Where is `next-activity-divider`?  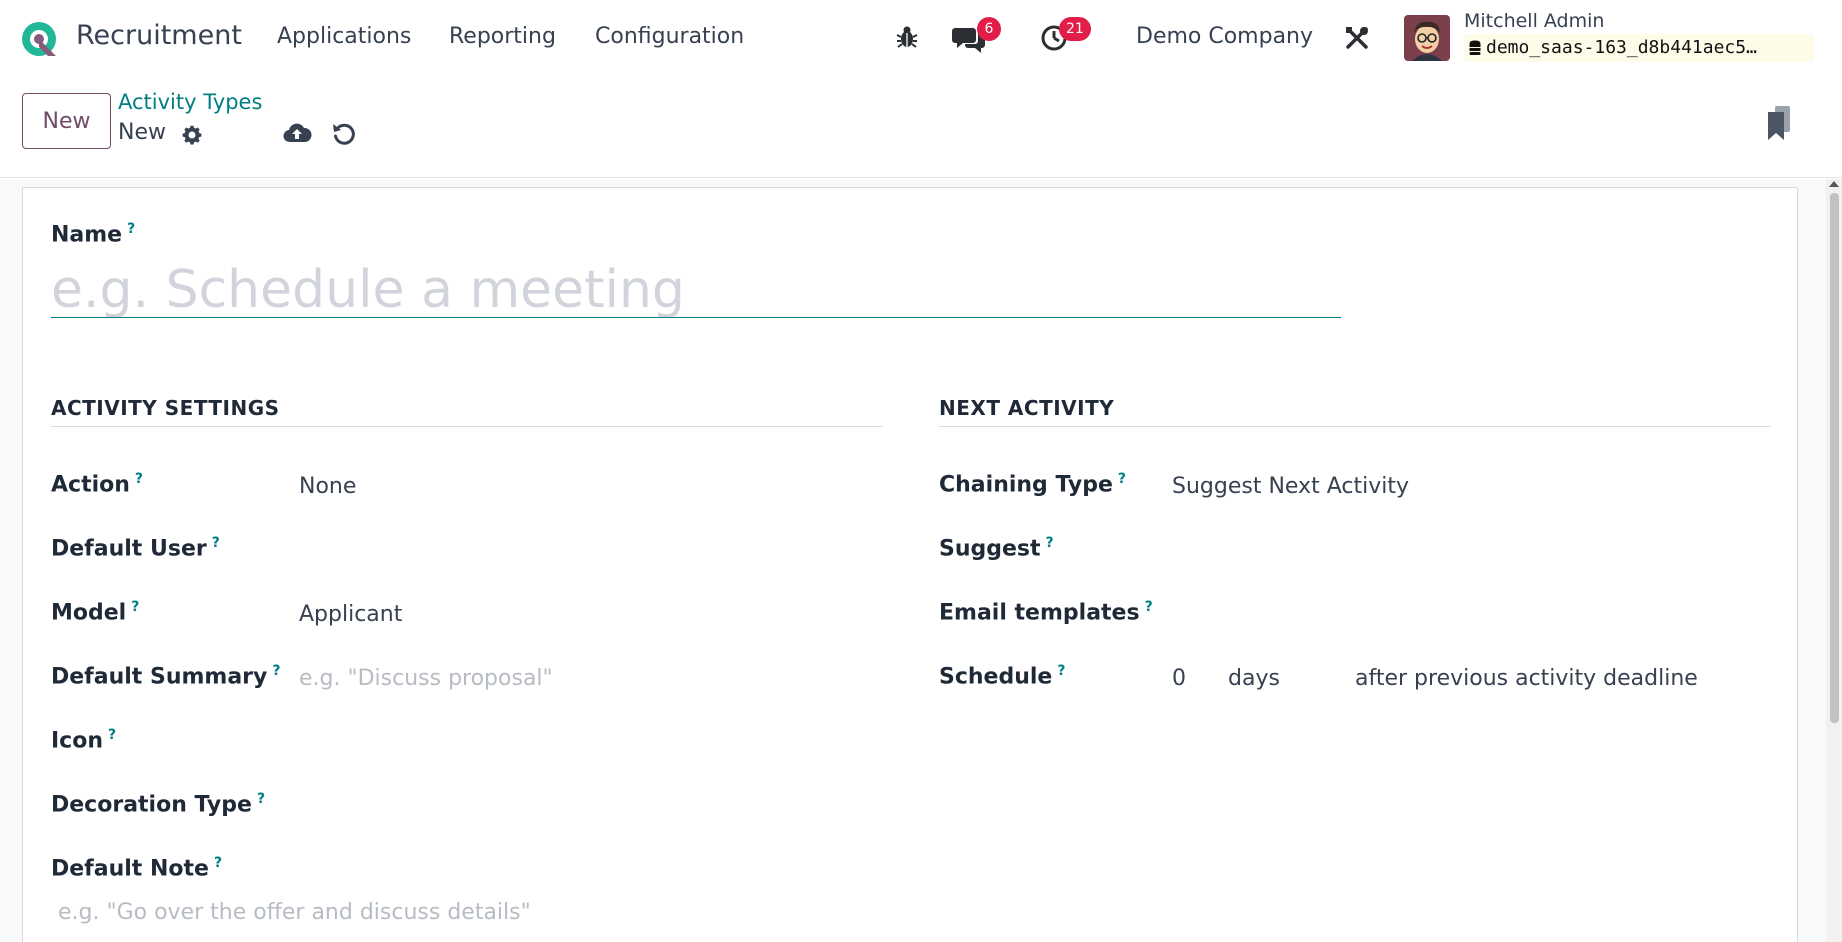
next-activity-divider is located at coordinates (1355, 426).